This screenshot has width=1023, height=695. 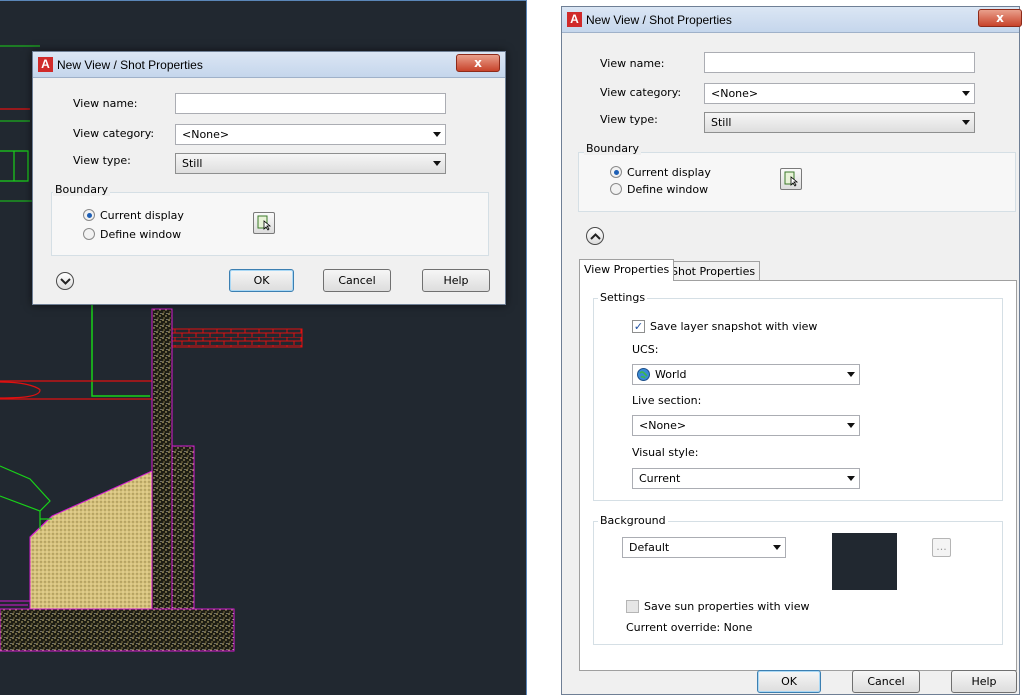 I want to click on expand-button, so click(x=65, y=281).